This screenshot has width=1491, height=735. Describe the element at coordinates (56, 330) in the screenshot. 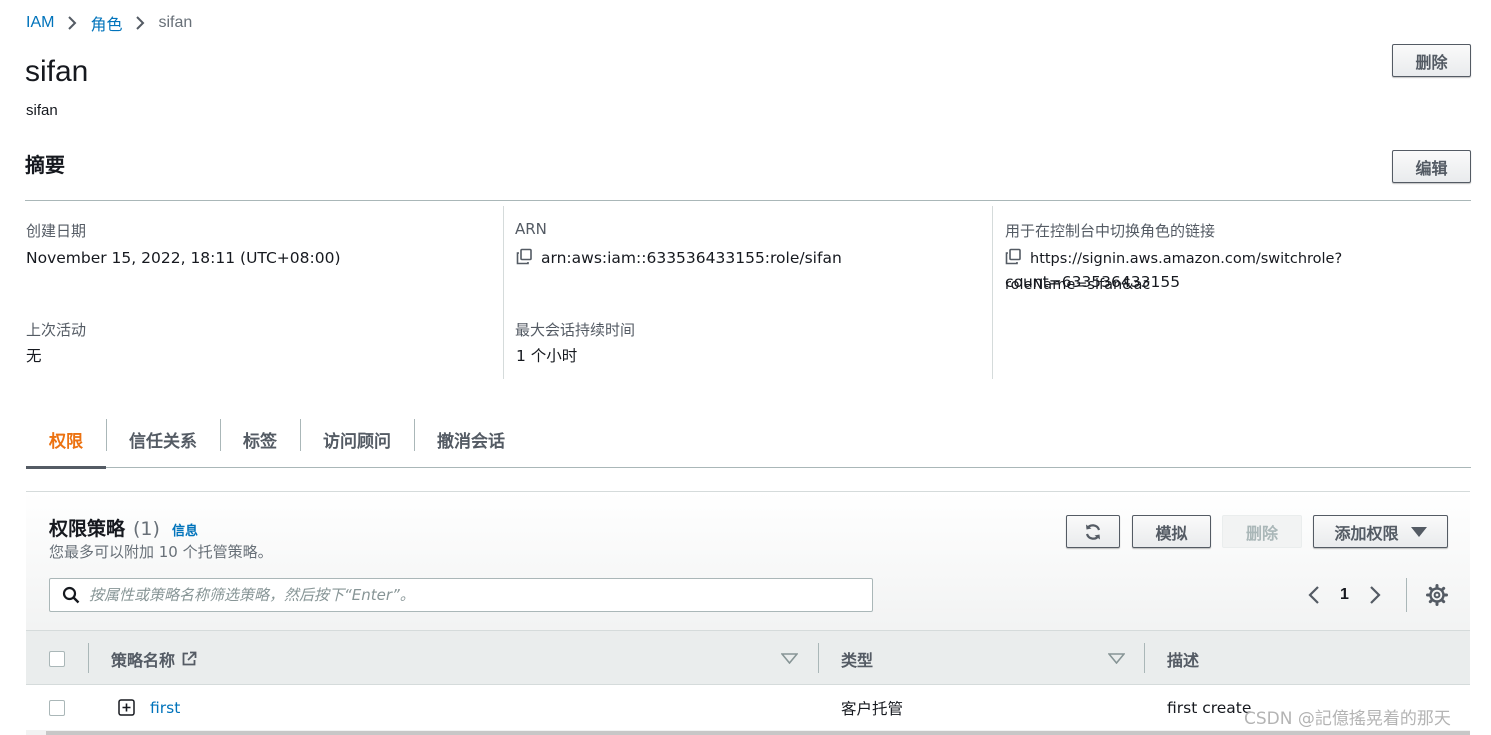

I see `last-activity-label: 上次活动` at that location.